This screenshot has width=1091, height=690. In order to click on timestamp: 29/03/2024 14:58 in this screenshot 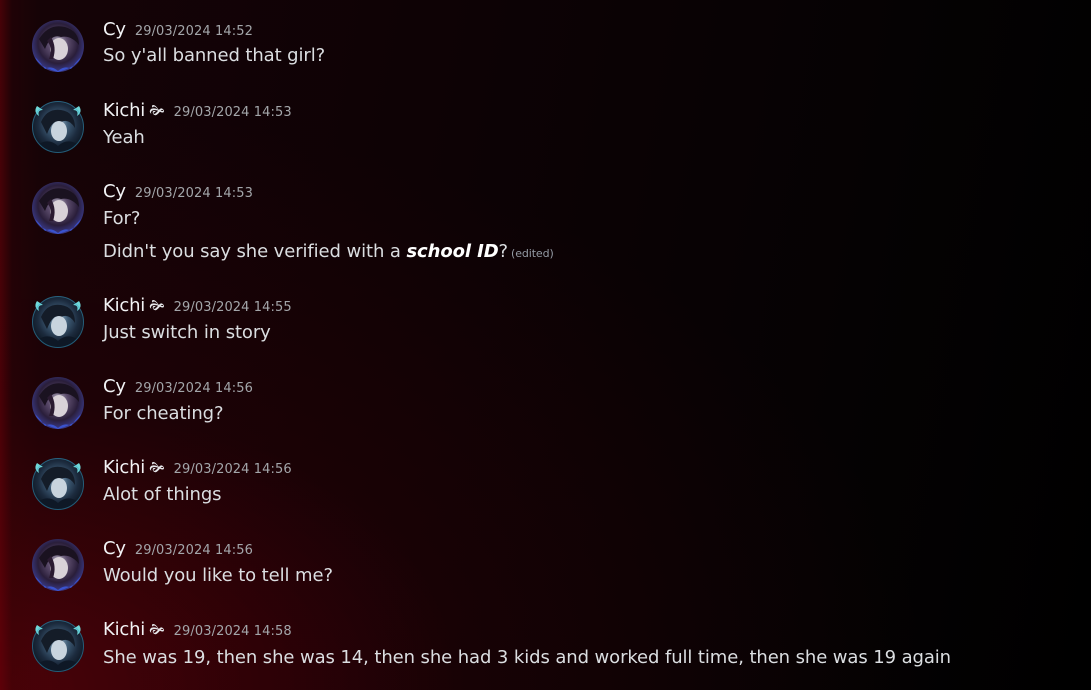, I will do `click(232, 631)`.